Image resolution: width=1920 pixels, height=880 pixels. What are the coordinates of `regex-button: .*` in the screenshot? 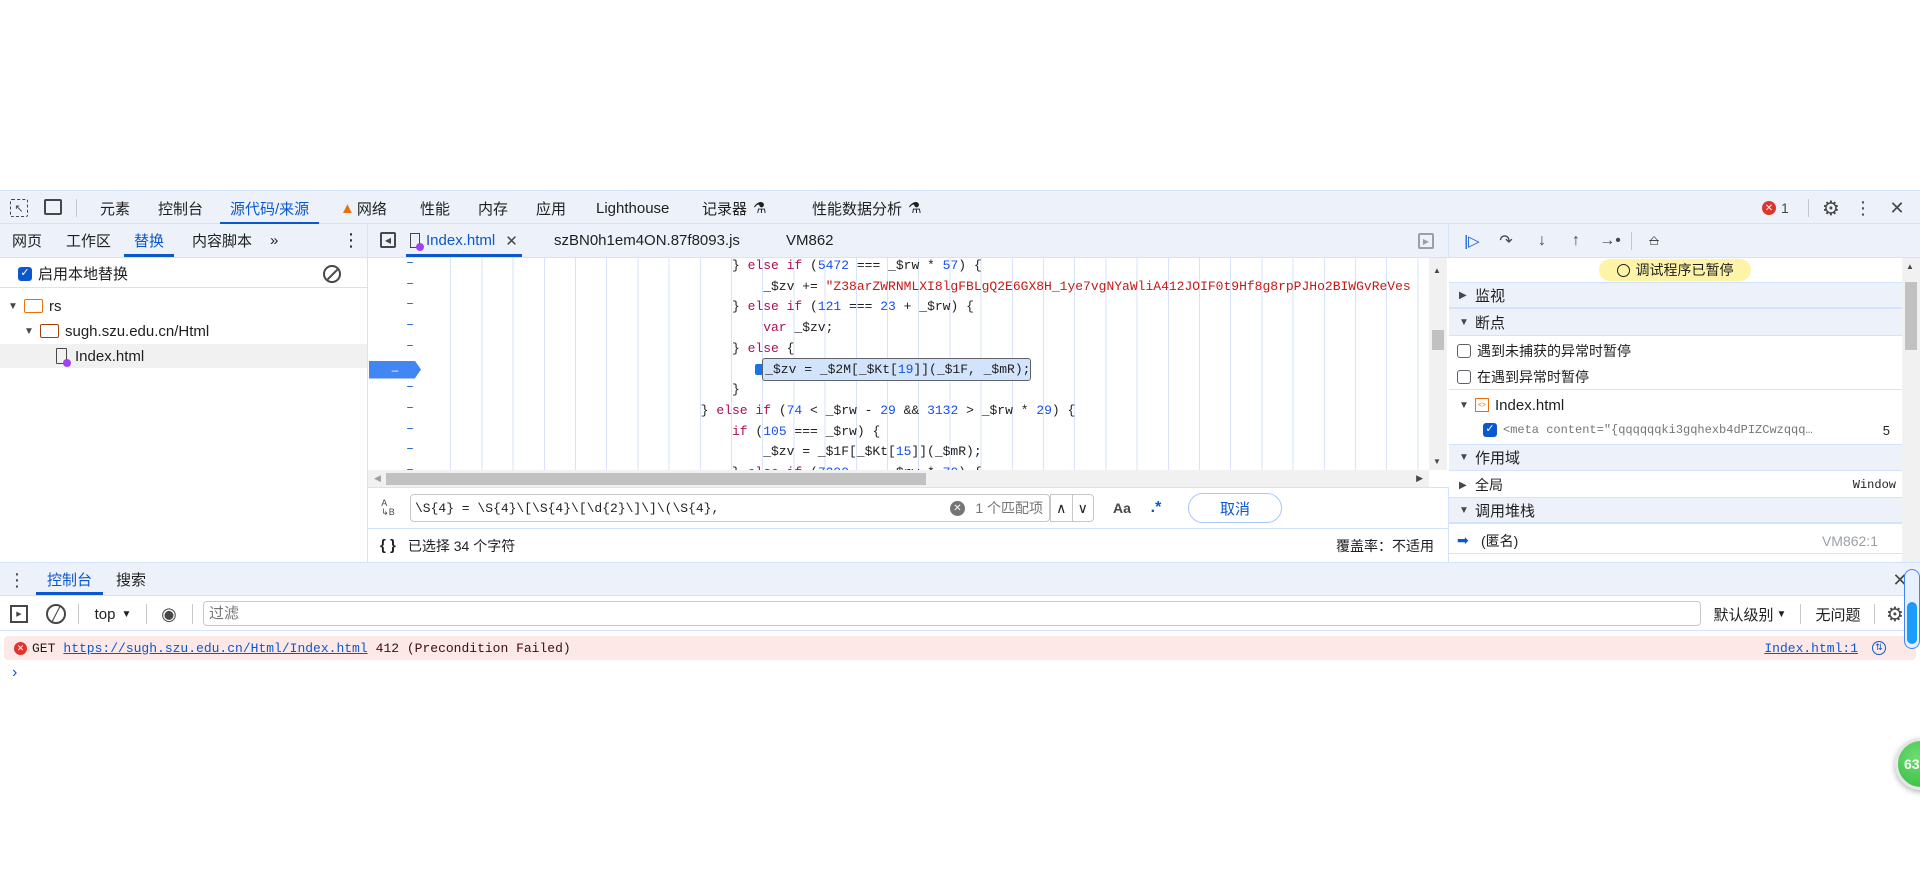 It's located at (1156, 508).